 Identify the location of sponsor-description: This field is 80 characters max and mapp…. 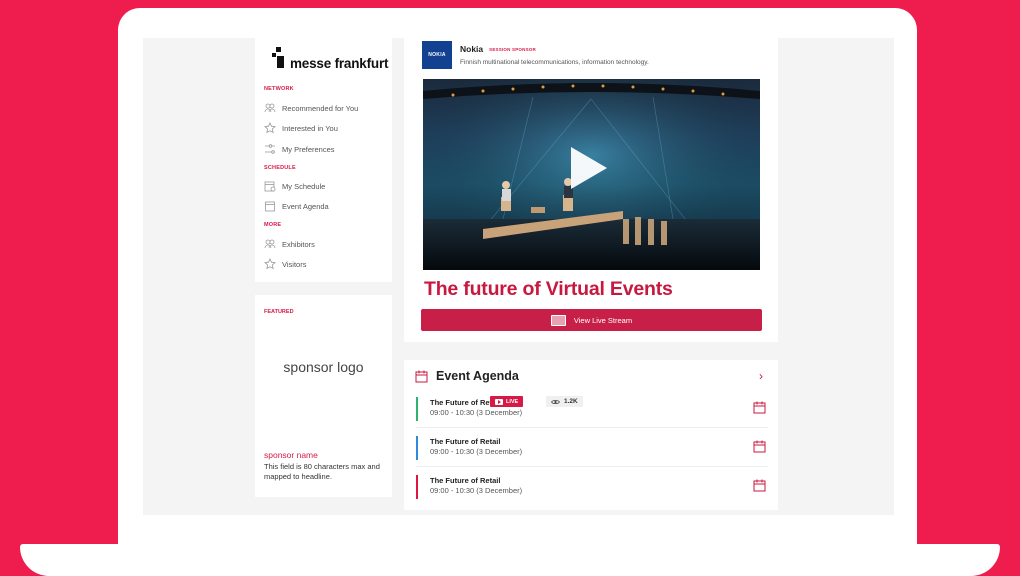
(322, 471).